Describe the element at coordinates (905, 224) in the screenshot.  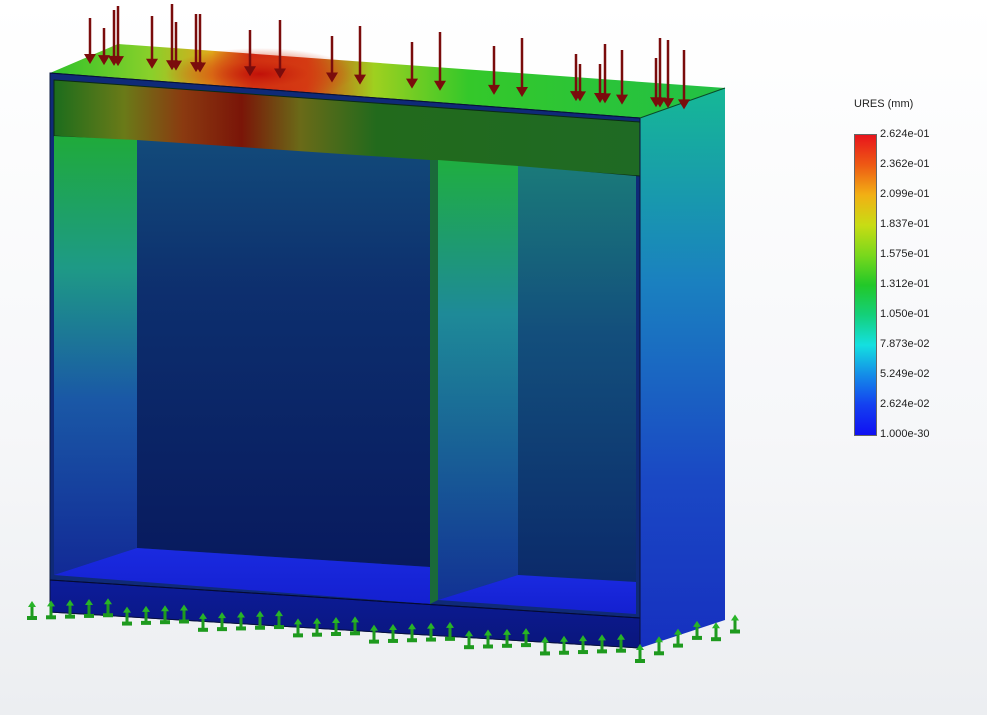
I see `legend-tick: 1.837e-01` at that location.